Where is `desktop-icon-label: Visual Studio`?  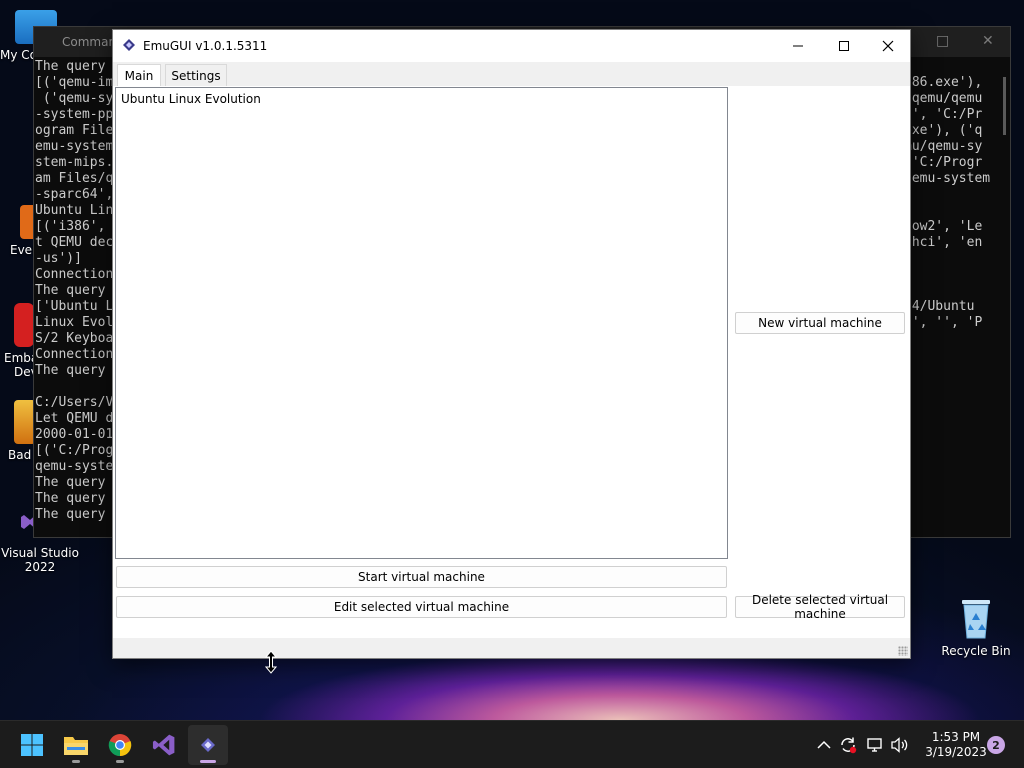 desktop-icon-label: Visual Studio is located at coordinates (40, 553).